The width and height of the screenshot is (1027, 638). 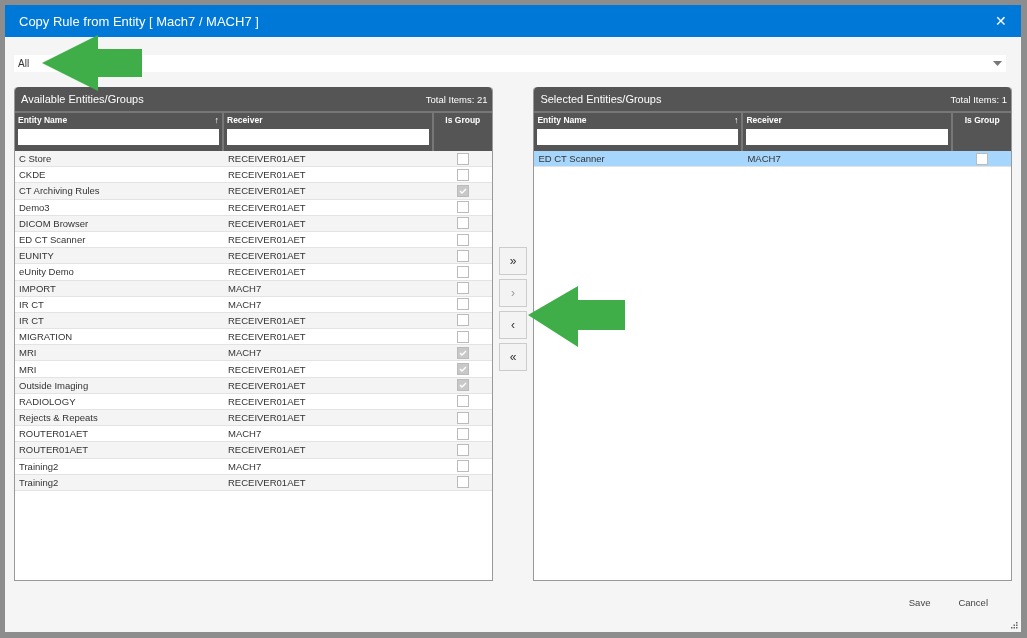 What do you see at coordinates (139, 21) in the screenshot?
I see `window-title: Copy Rule from Entity [ Mach7 / MACH7 ]` at bounding box center [139, 21].